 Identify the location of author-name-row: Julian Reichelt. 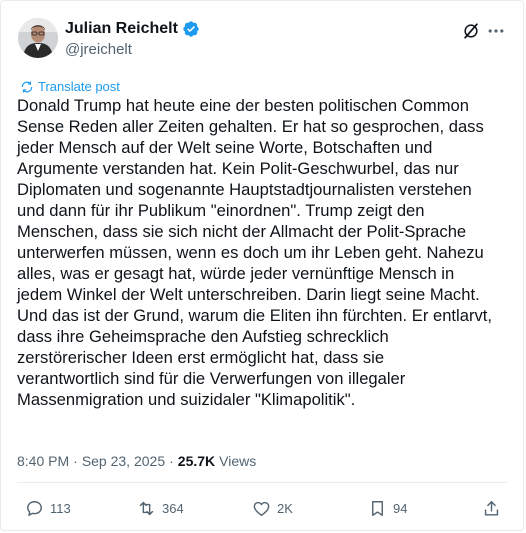
(132, 29).